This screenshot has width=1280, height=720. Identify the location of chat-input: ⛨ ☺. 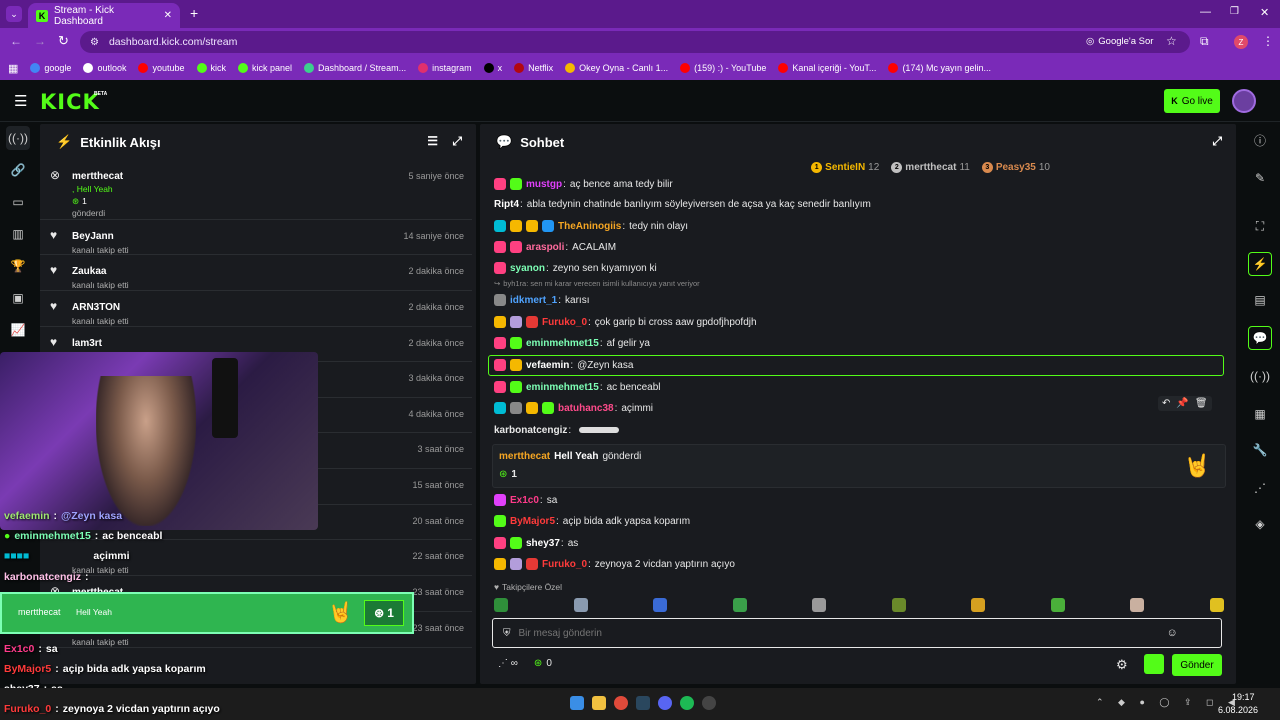
(857, 633).